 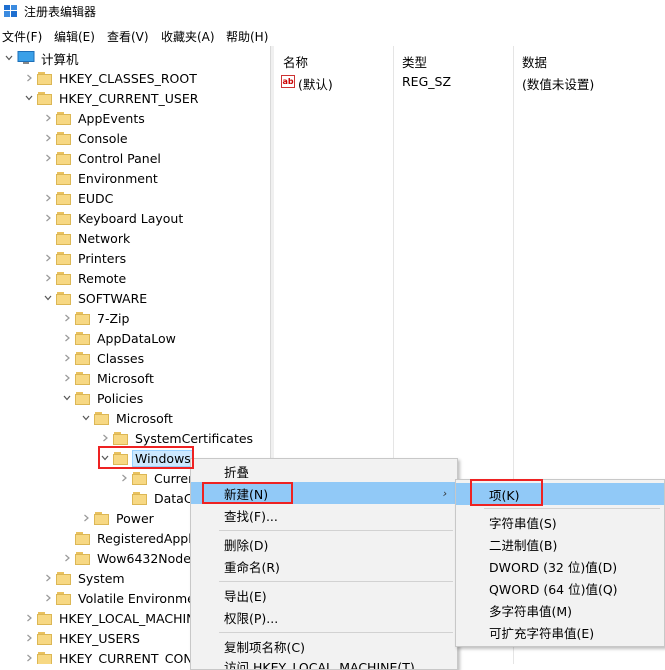 I want to click on menu-edit: 编辑(E), so click(x=74, y=36).